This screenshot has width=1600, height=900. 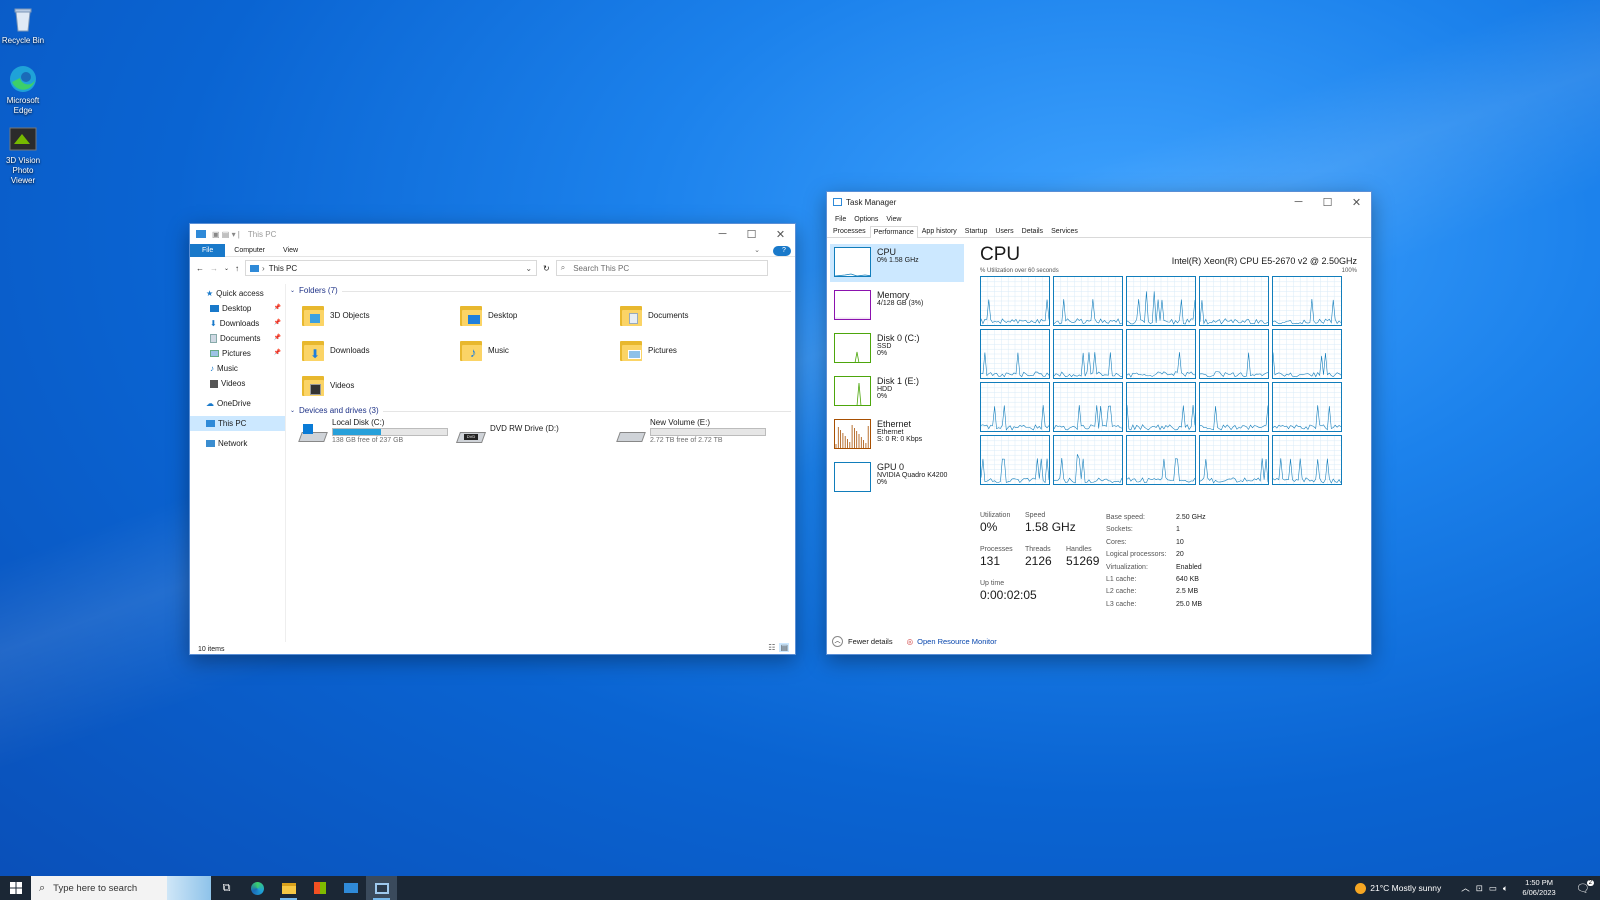 What do you see at coordinates (1032, 231) in the screenshot?
I see `tab-details: Details` at bounding box center [1032, 231].